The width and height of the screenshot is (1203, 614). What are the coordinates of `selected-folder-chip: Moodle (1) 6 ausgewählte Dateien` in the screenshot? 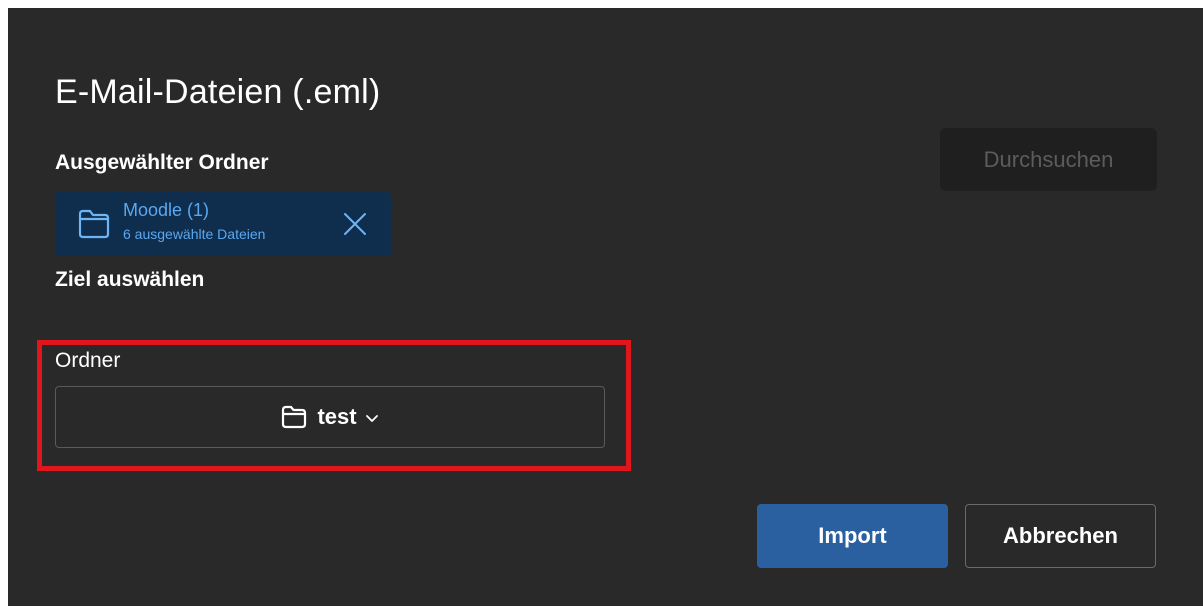 It's located at (223, 224).